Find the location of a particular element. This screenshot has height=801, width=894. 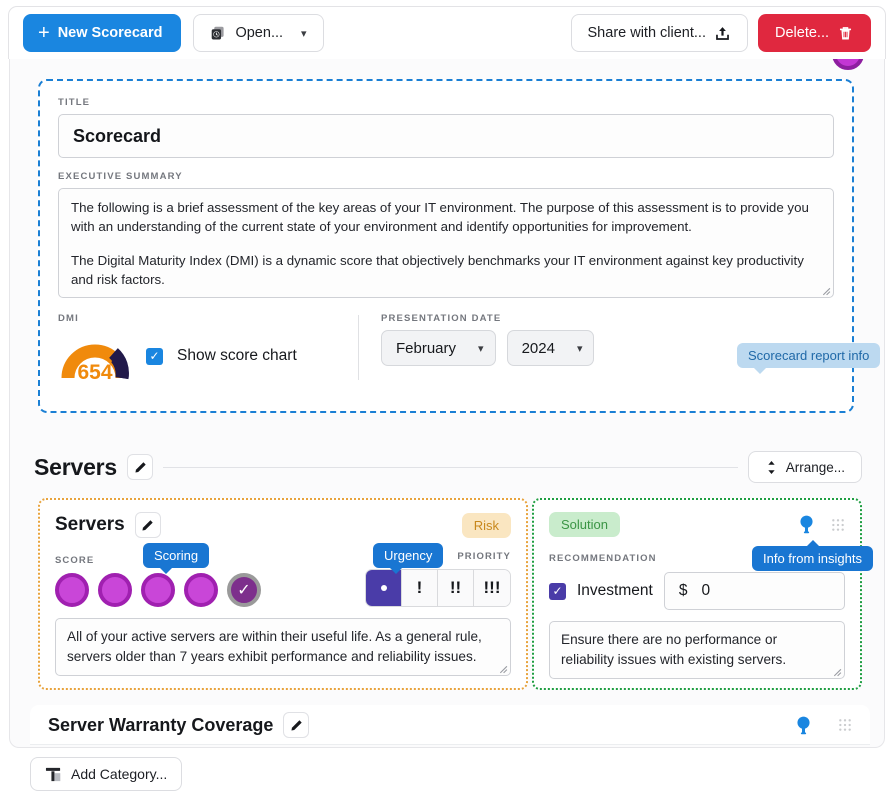

edit-servers-card-button is located at coordinates (147, 525).